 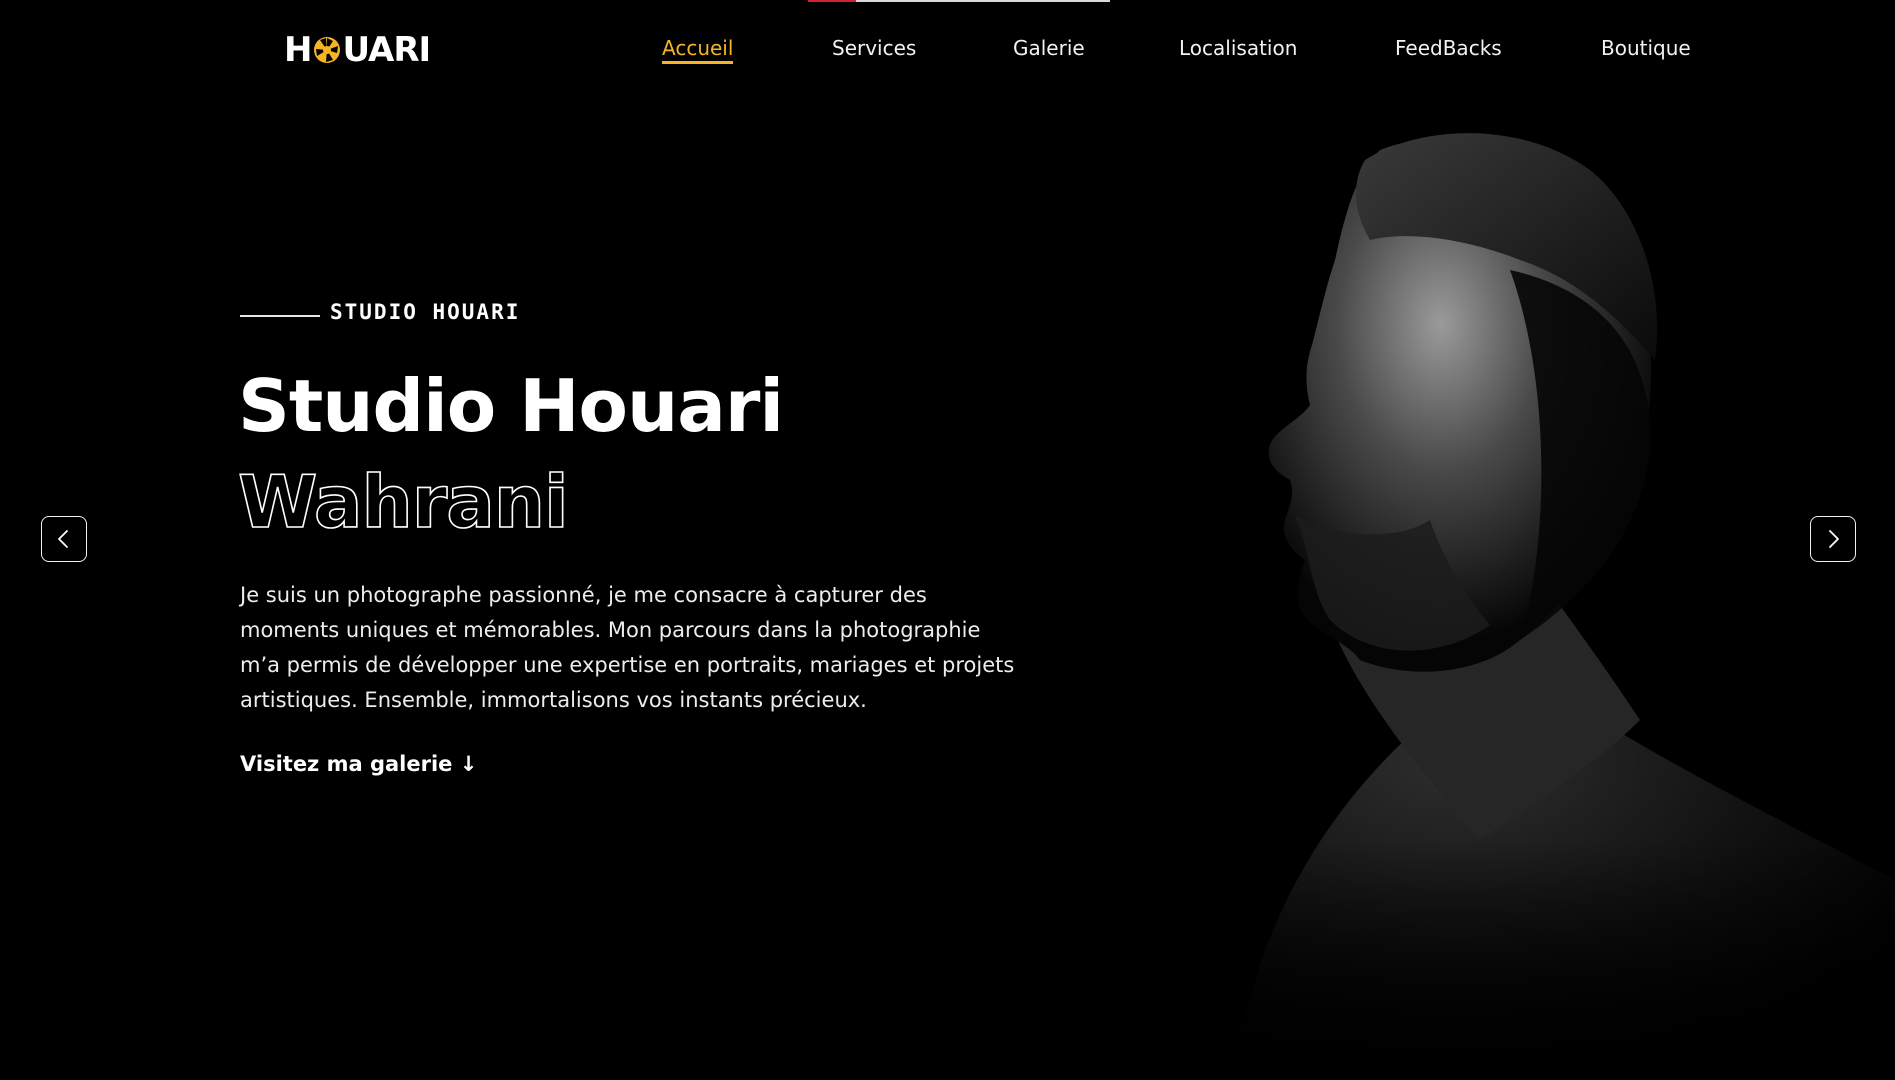 I want to click on slider-next-button, so click(x=1833, y=539).